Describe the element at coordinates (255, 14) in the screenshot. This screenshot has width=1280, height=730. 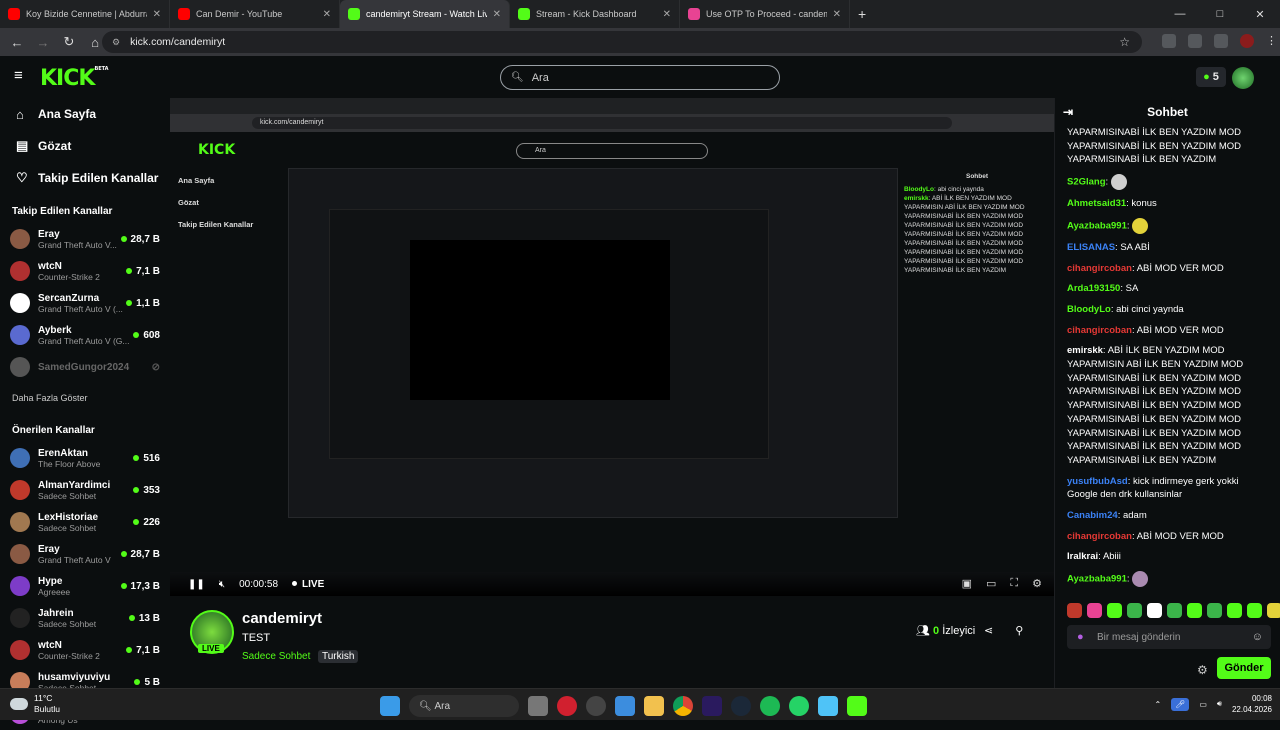
I see `browser-tab: Can Demir - YouTube ✕` at that location.